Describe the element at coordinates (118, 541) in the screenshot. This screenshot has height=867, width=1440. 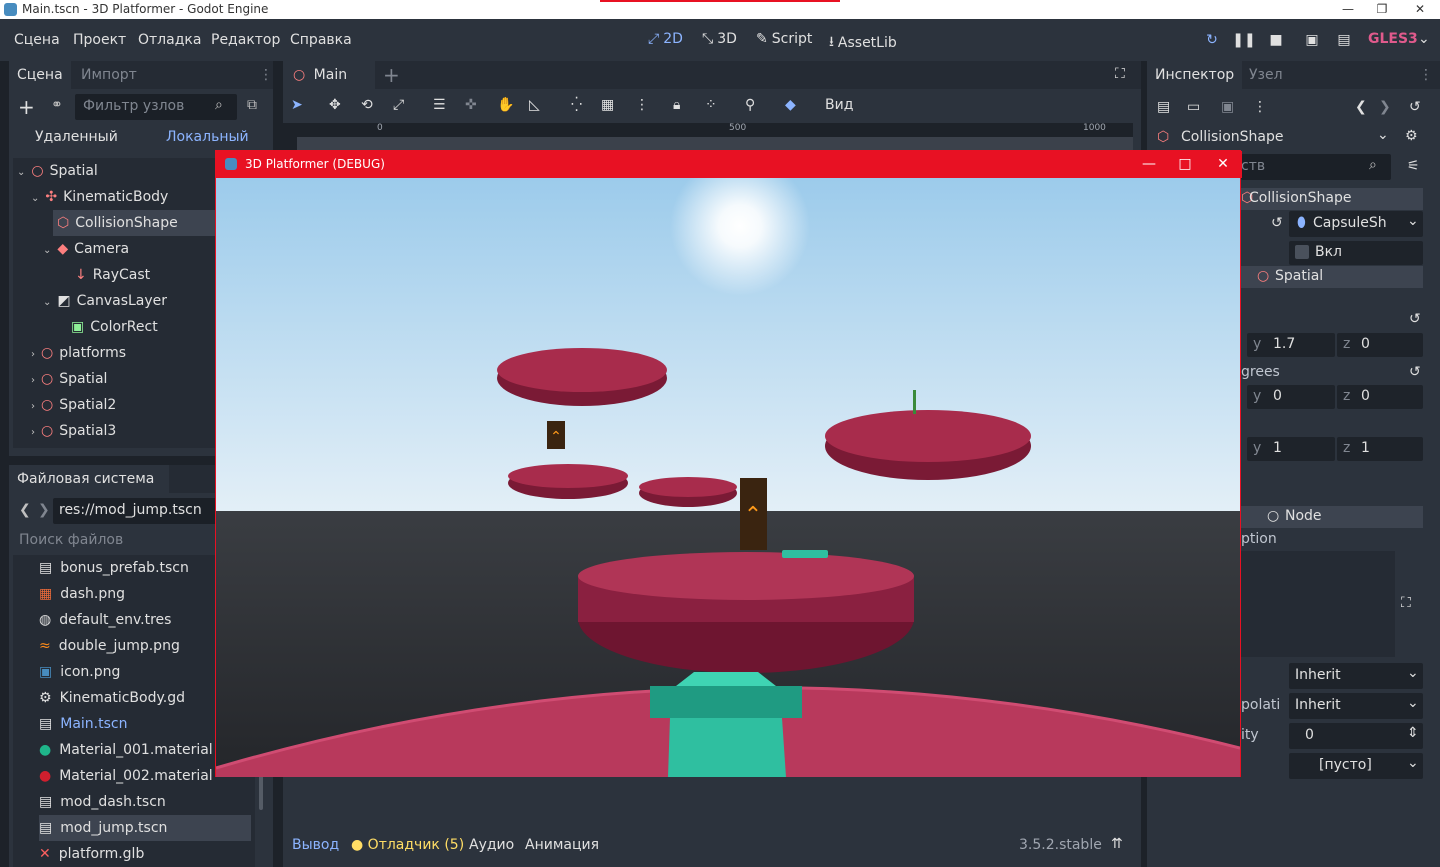
I see `file-search-input: Поиск файлов` at that location.